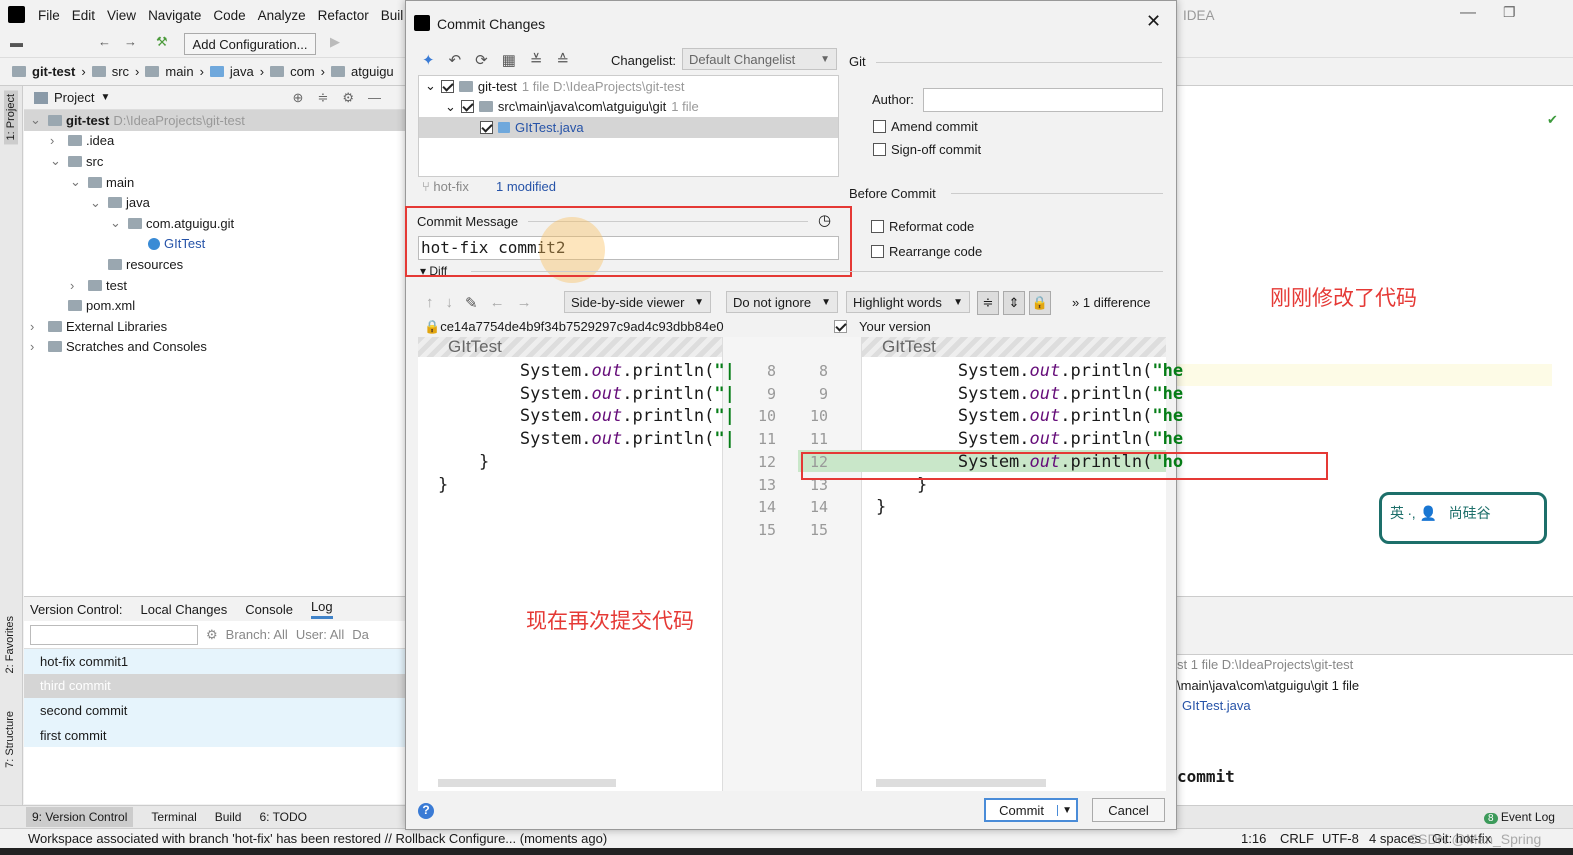 This screenshot has width=1573, height=855. Describe the element at coordinates (130, 41) in the screenshot. I see `forward-icon: →` at that location.